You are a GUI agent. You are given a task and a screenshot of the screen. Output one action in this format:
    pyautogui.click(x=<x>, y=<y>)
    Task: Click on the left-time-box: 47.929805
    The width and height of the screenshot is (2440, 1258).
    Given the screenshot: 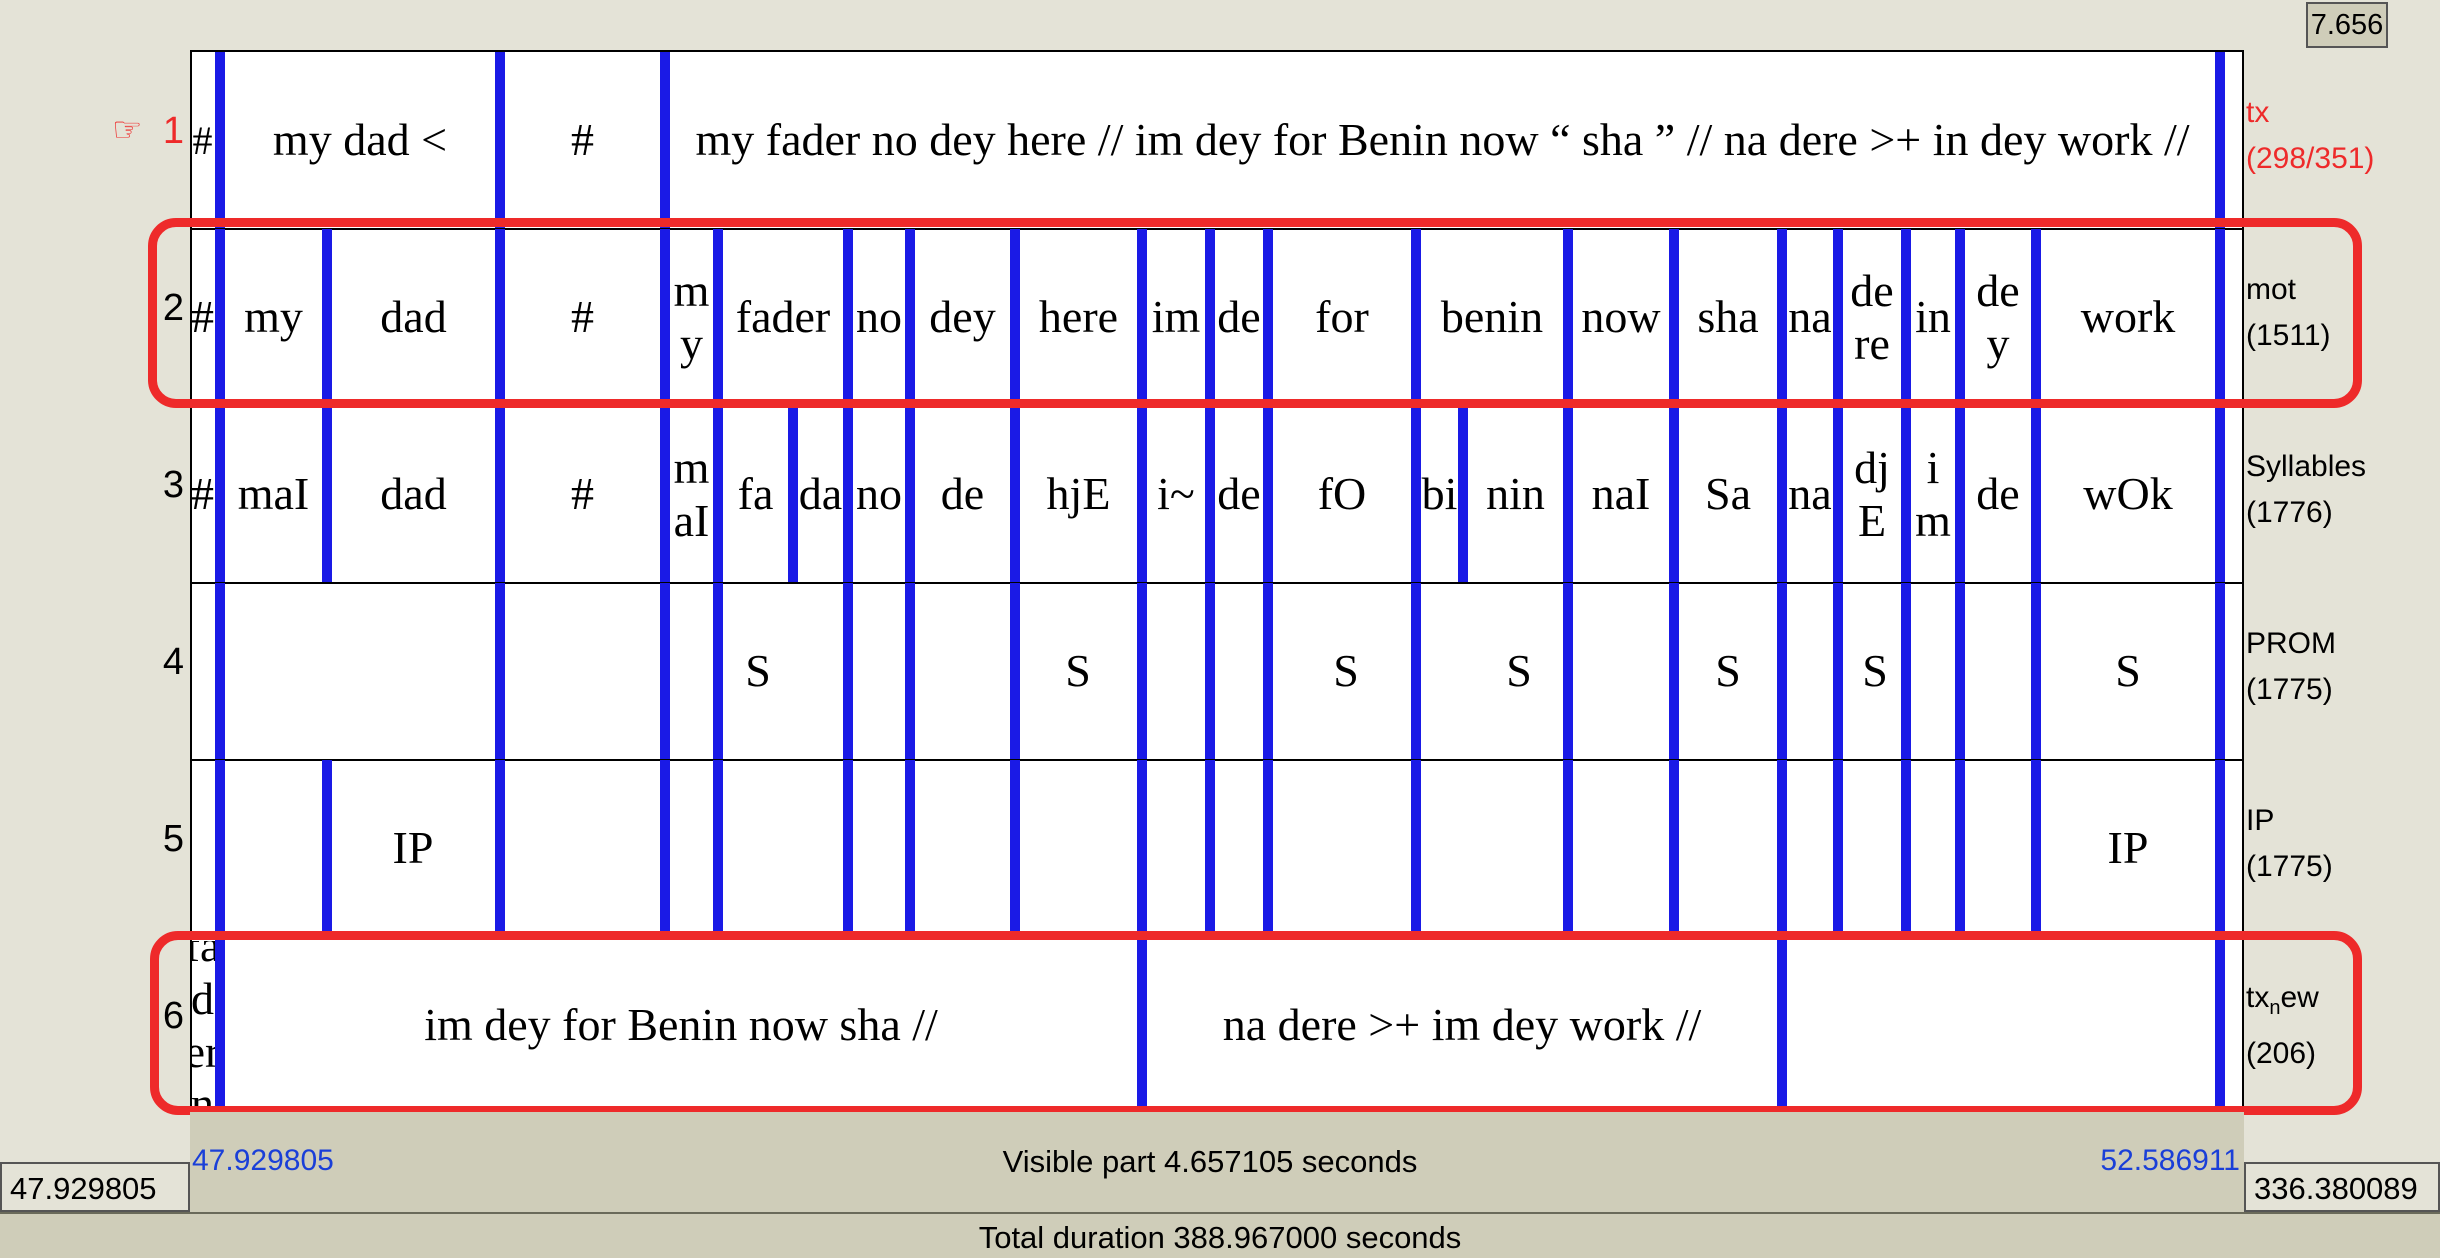 What is the action you would take?
    pyautogui.click(x=95, y=1187)
    